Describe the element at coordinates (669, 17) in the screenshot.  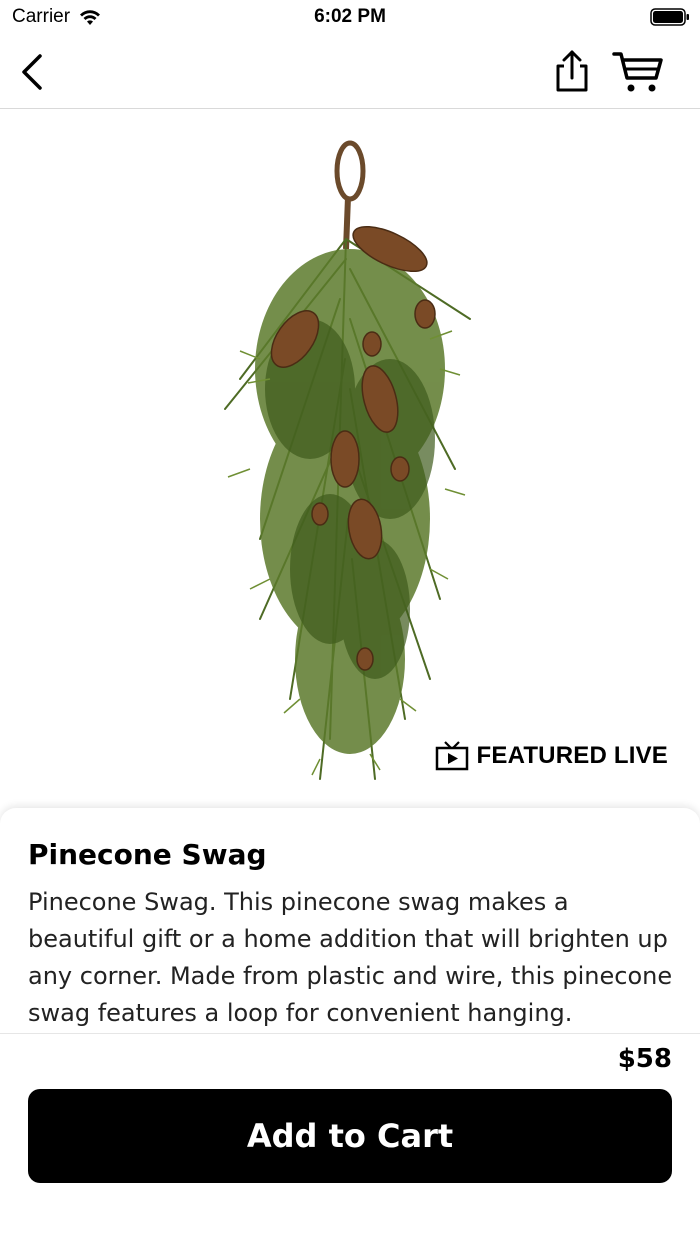
I see `battery-icon` at that location.